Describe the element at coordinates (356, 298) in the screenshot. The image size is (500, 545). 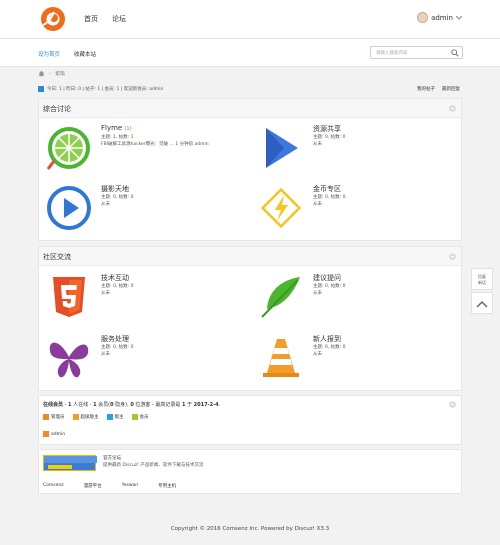
I see `forum-item-suggestions: 建议提问 主题: 0, 帖数: 0 从未` at that location.